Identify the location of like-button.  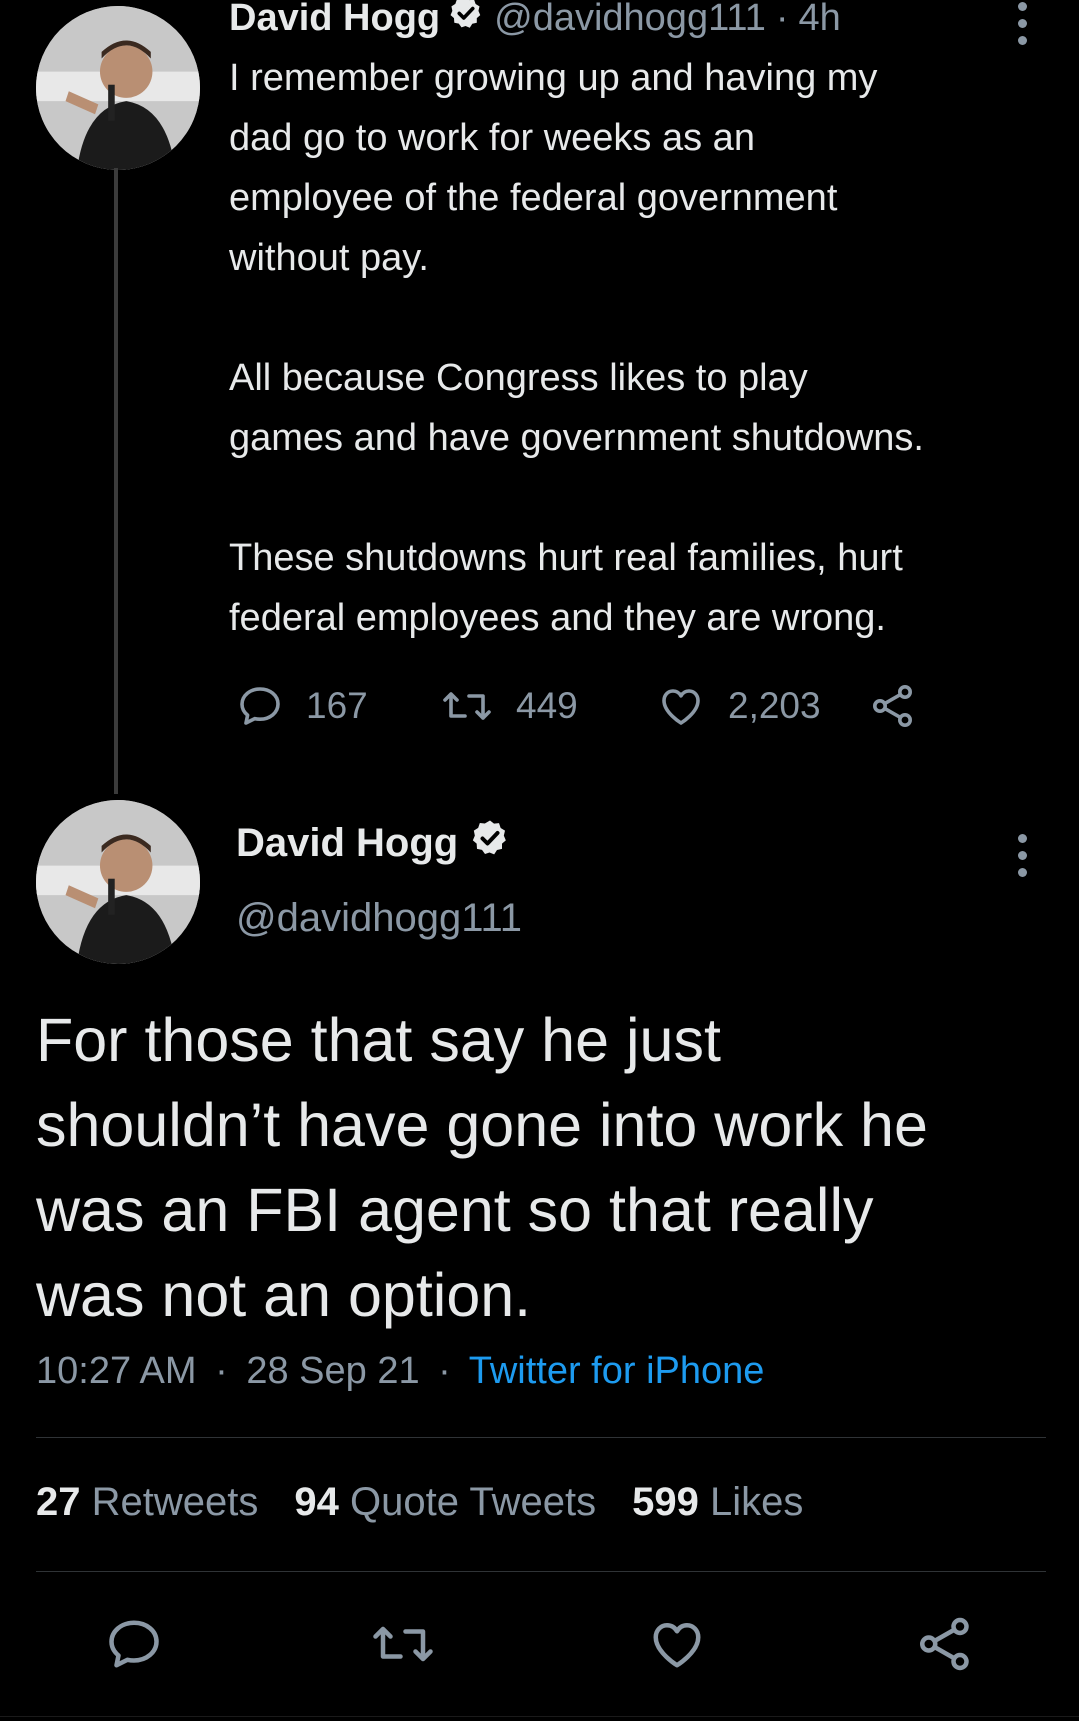
(677, 1646).